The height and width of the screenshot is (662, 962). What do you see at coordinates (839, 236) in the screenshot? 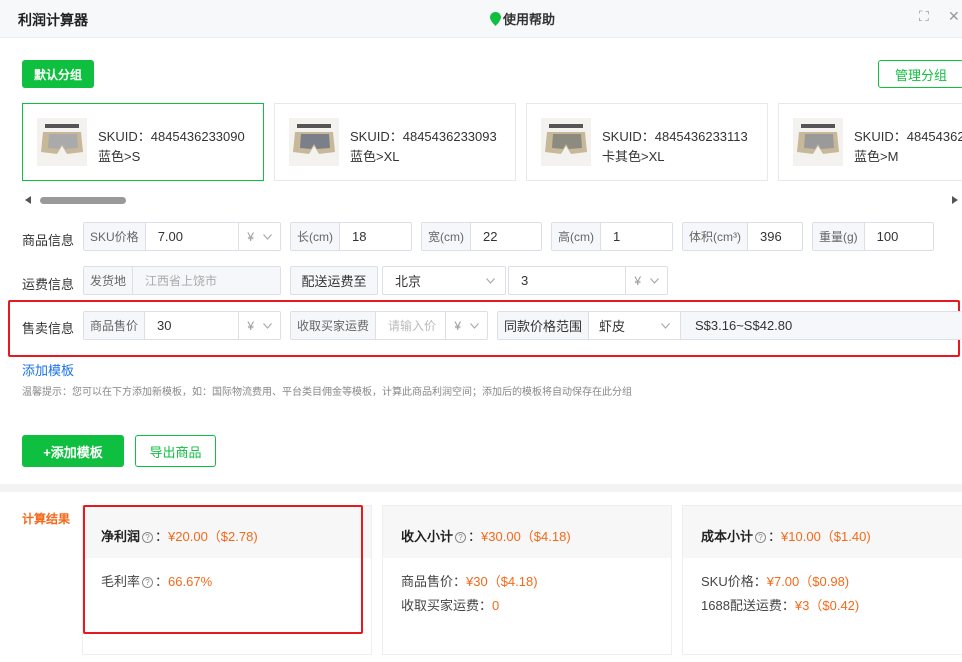
I see `weight-prefix: 重量(g)` at bounding box center [839, 236].